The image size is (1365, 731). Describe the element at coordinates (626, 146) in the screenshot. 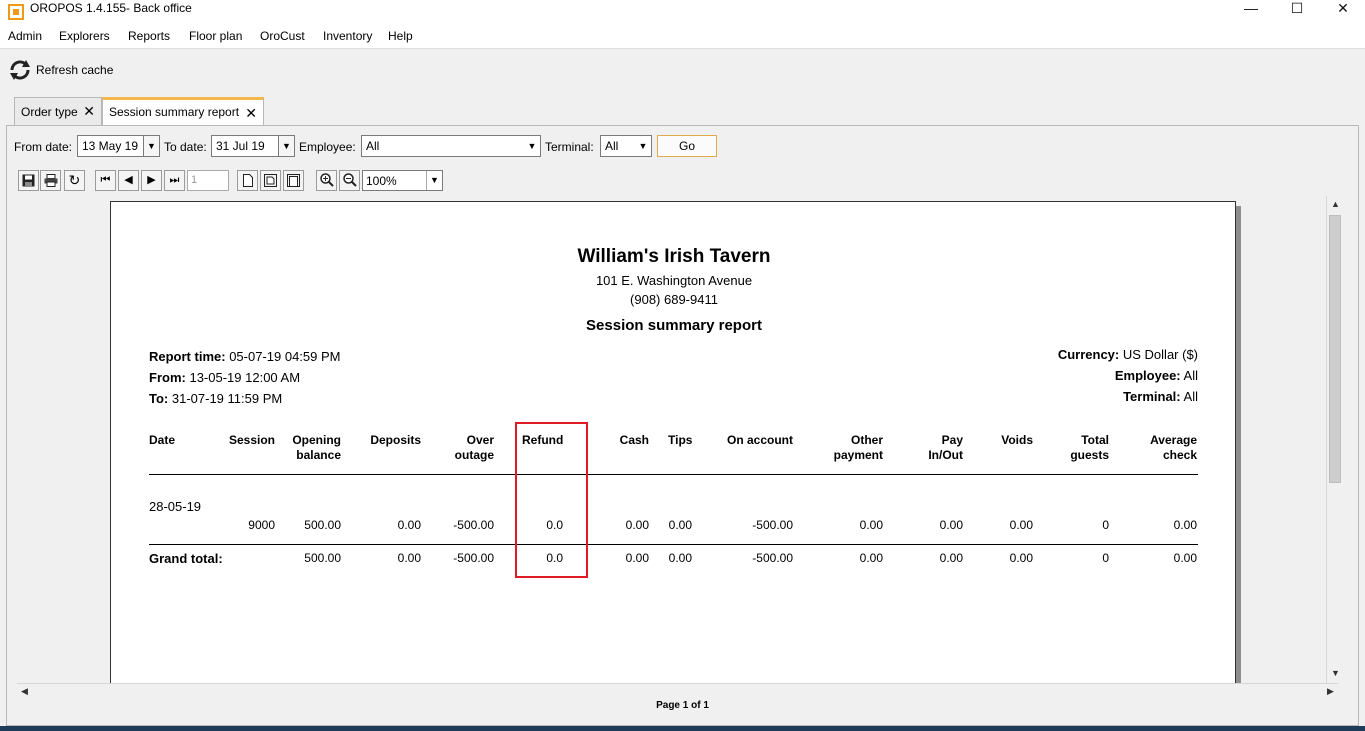

I see `terminal-select: All ▼` at that location.